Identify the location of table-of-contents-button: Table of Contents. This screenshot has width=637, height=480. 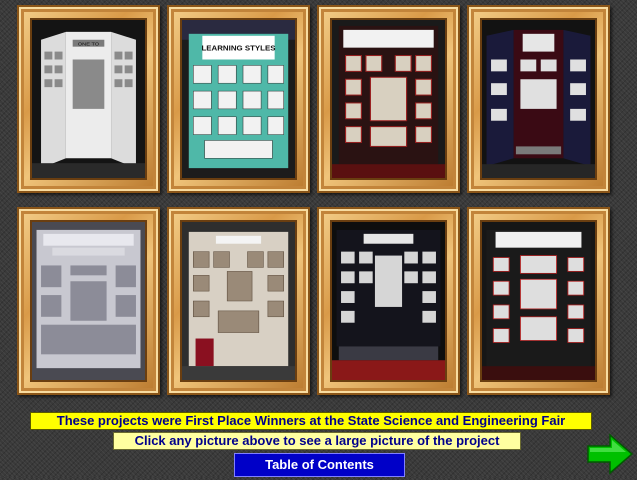
(319, 465).